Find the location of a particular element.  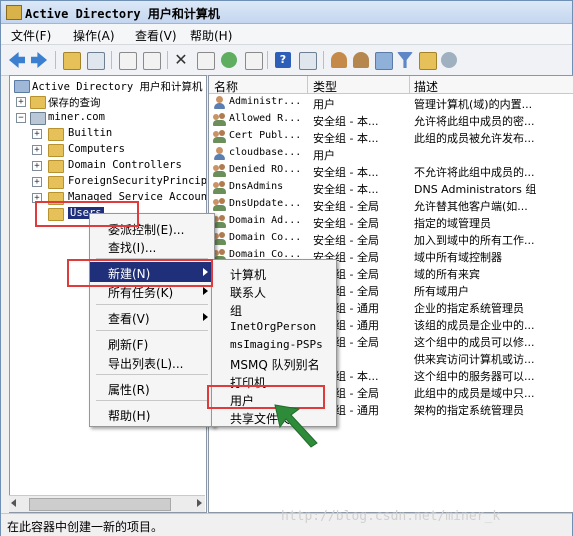

show-tree-icon is located at coordinates (96, 61).